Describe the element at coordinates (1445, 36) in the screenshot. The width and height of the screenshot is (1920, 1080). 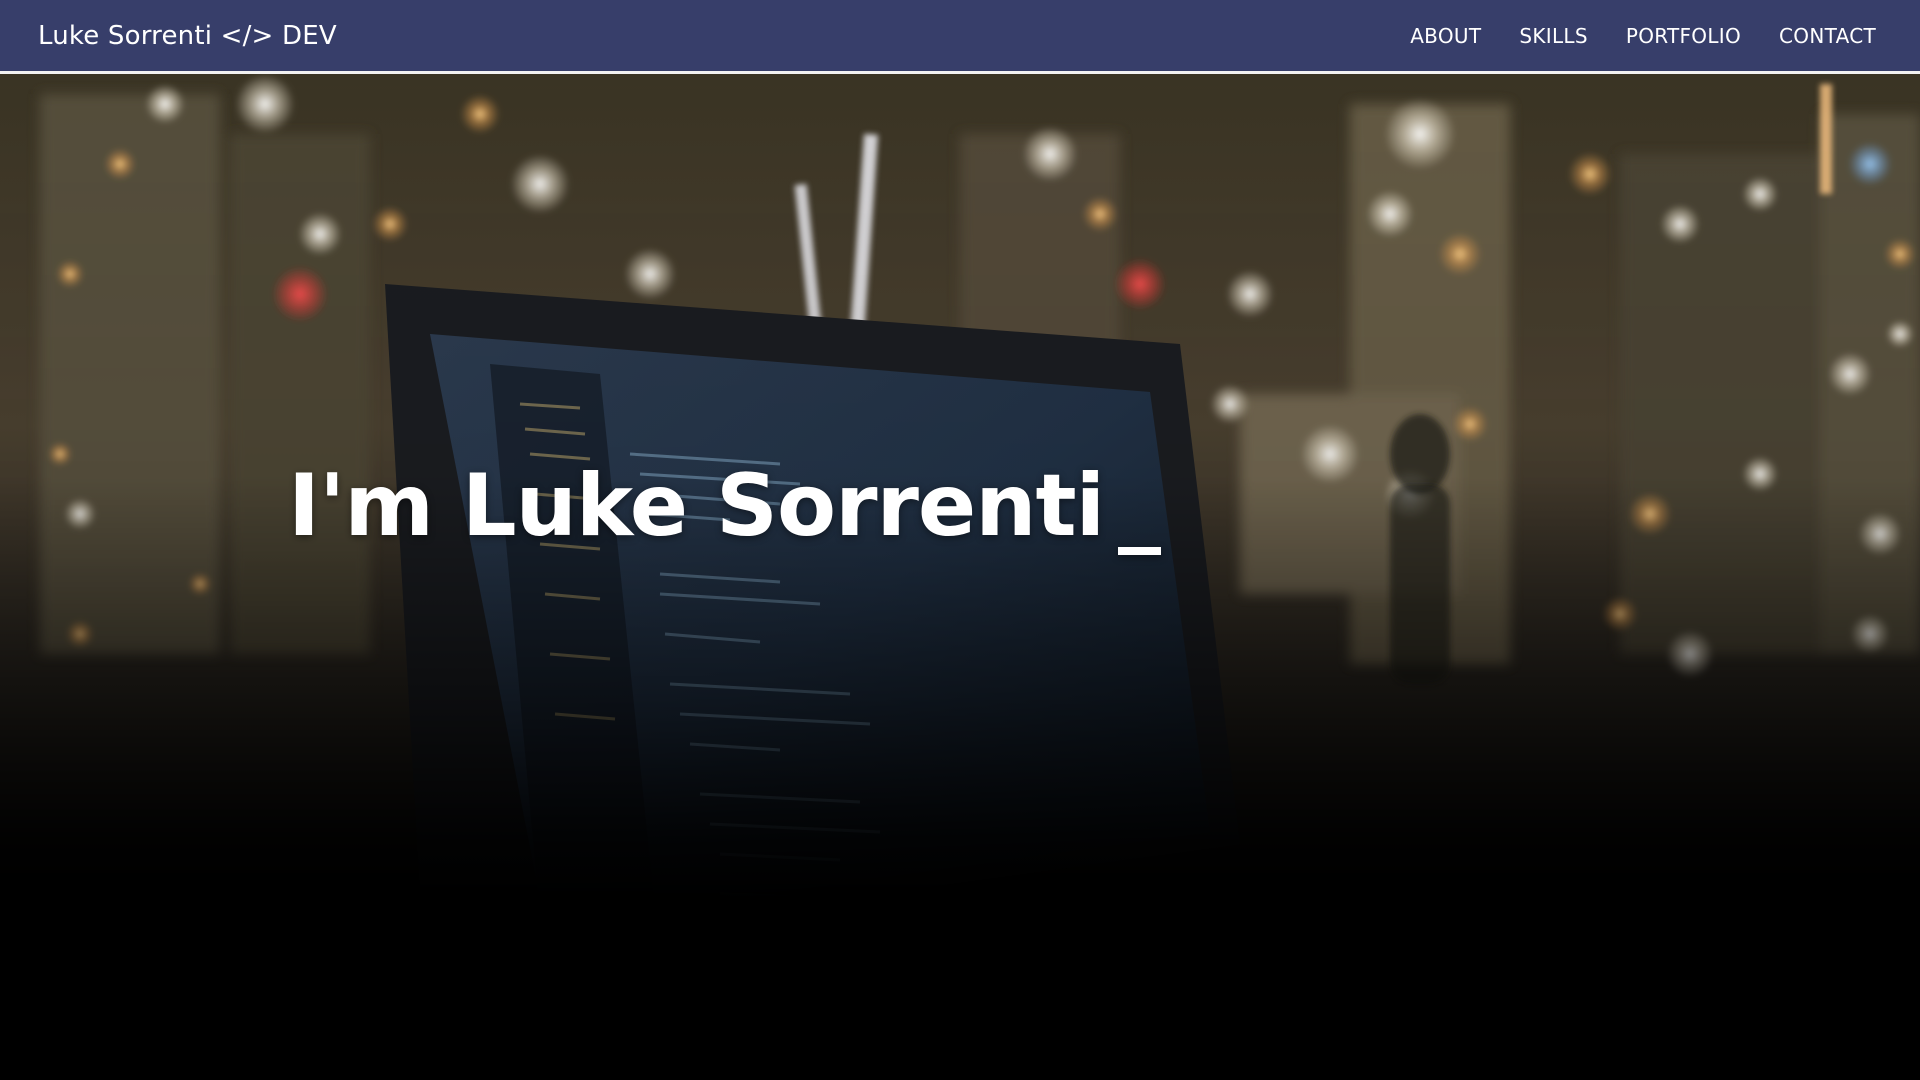
I see `nav-link-about: ABOUT` at that location.